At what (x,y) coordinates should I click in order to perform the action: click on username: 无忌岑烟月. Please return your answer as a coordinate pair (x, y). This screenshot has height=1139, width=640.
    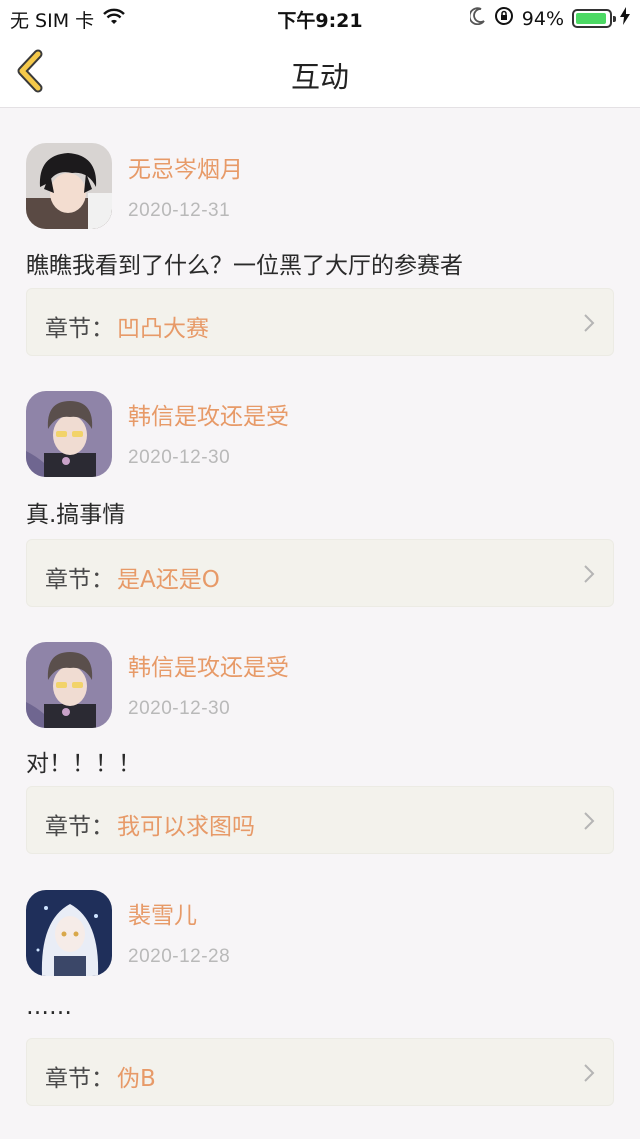
    Looking at the image, I should click on (185, 167).